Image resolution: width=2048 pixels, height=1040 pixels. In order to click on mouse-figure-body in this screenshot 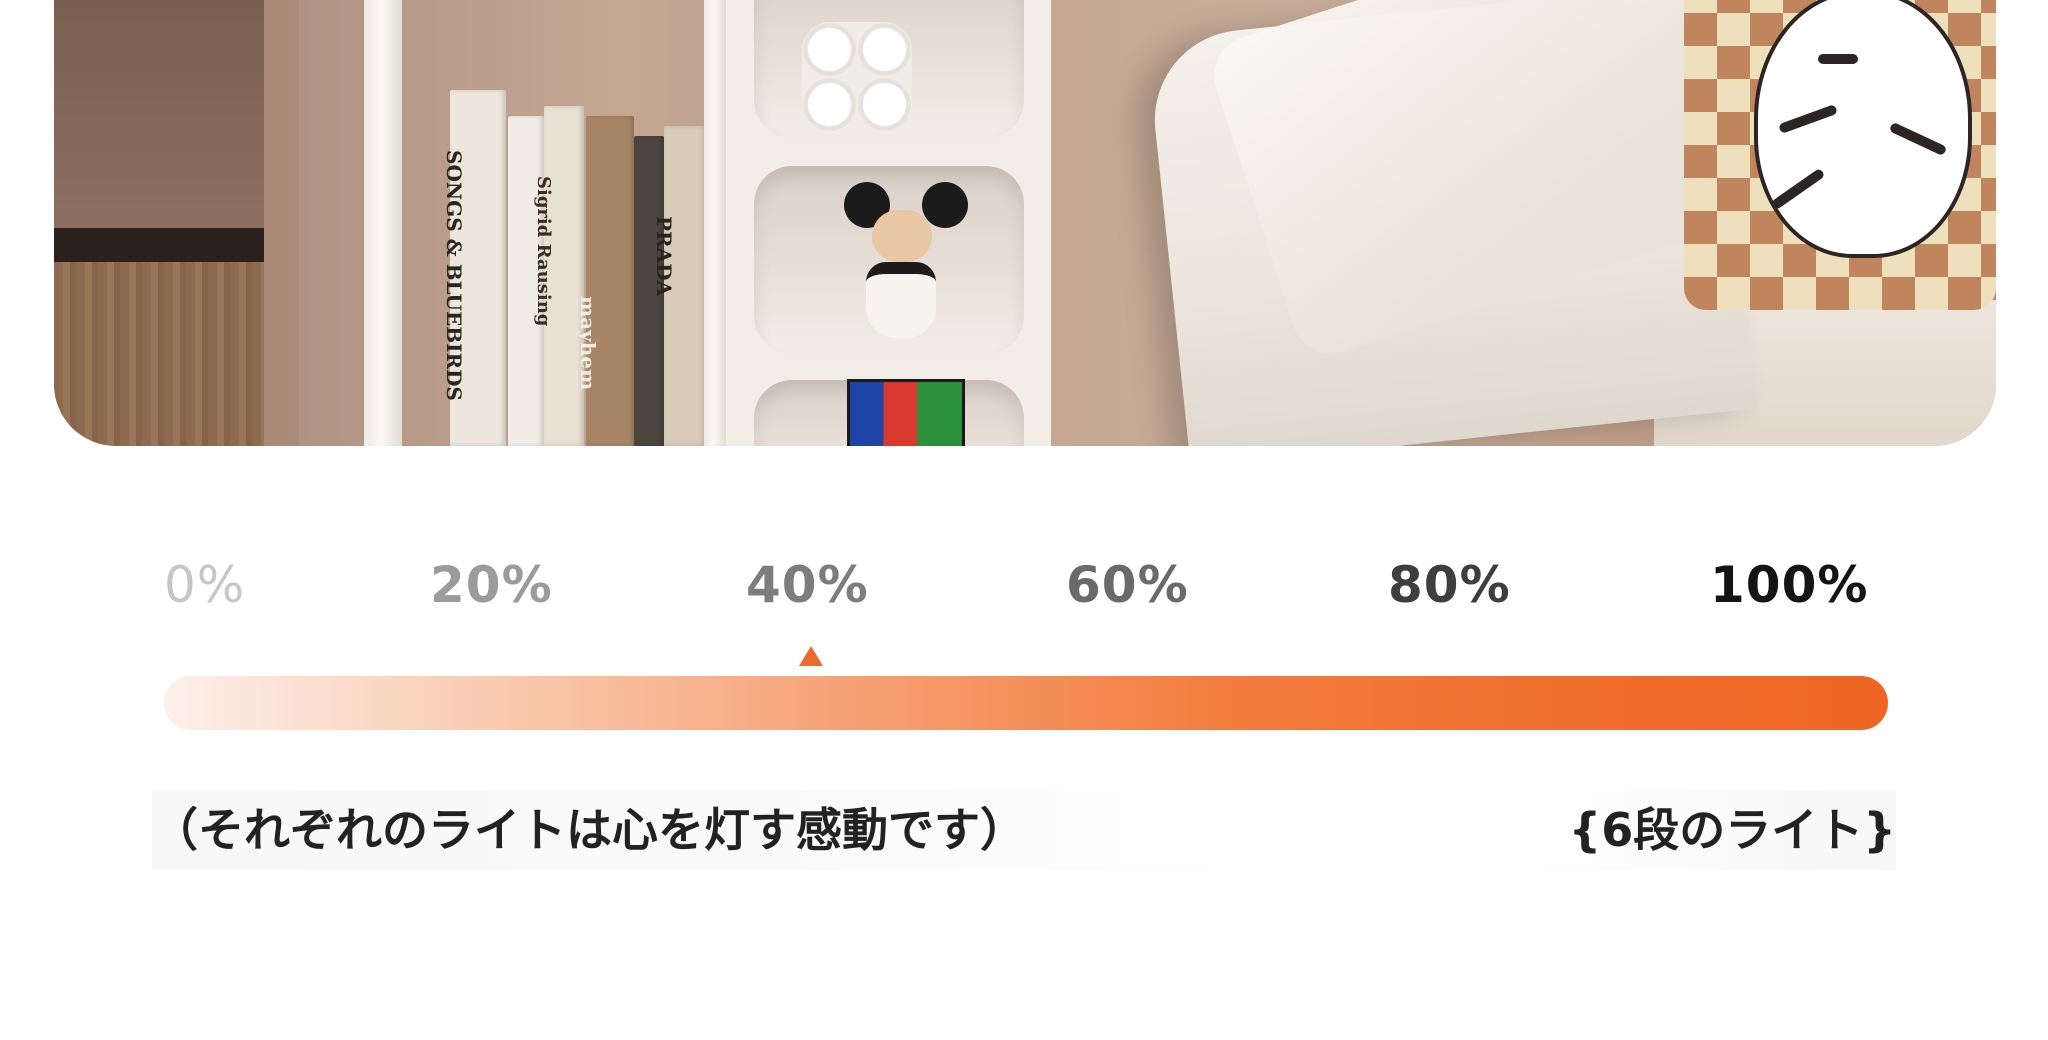, I will do `click(901, 300)`.